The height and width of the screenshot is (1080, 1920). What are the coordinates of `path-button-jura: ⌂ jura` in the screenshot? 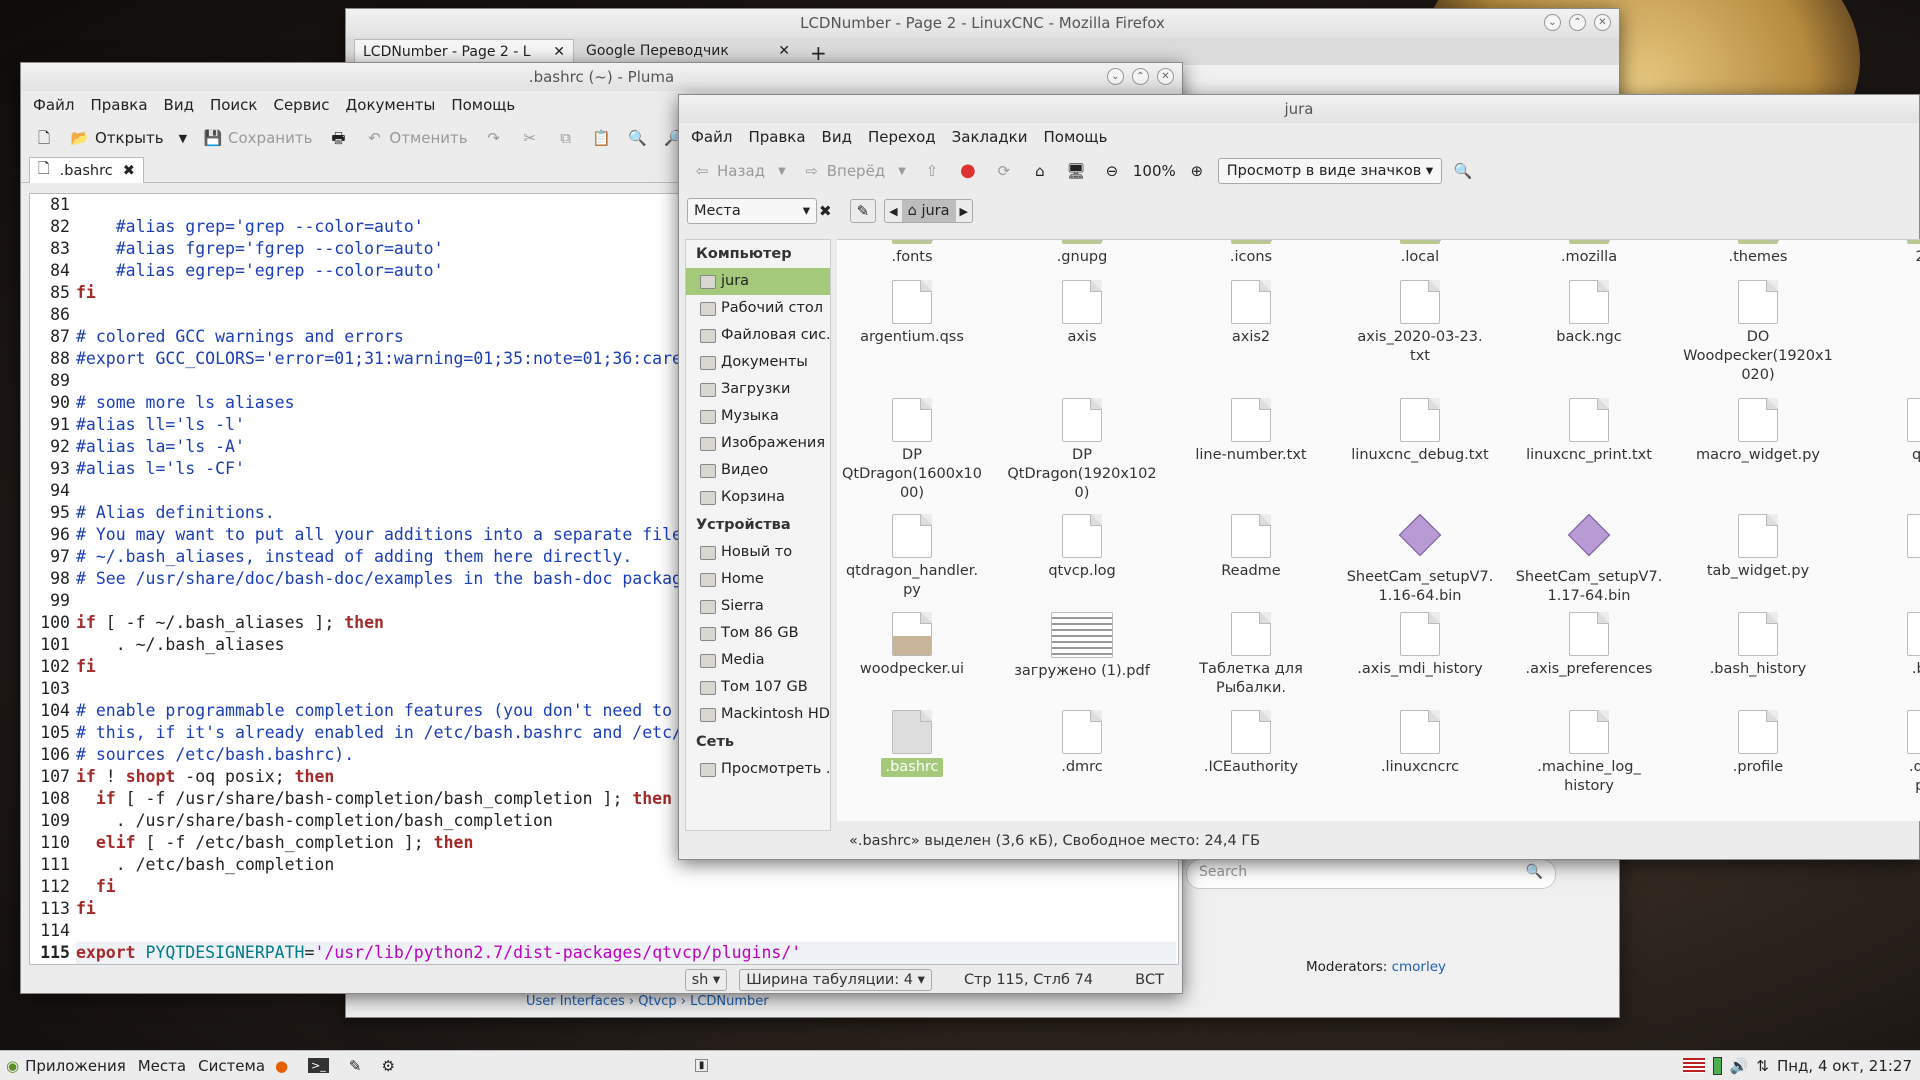 It's located at (928, 211).